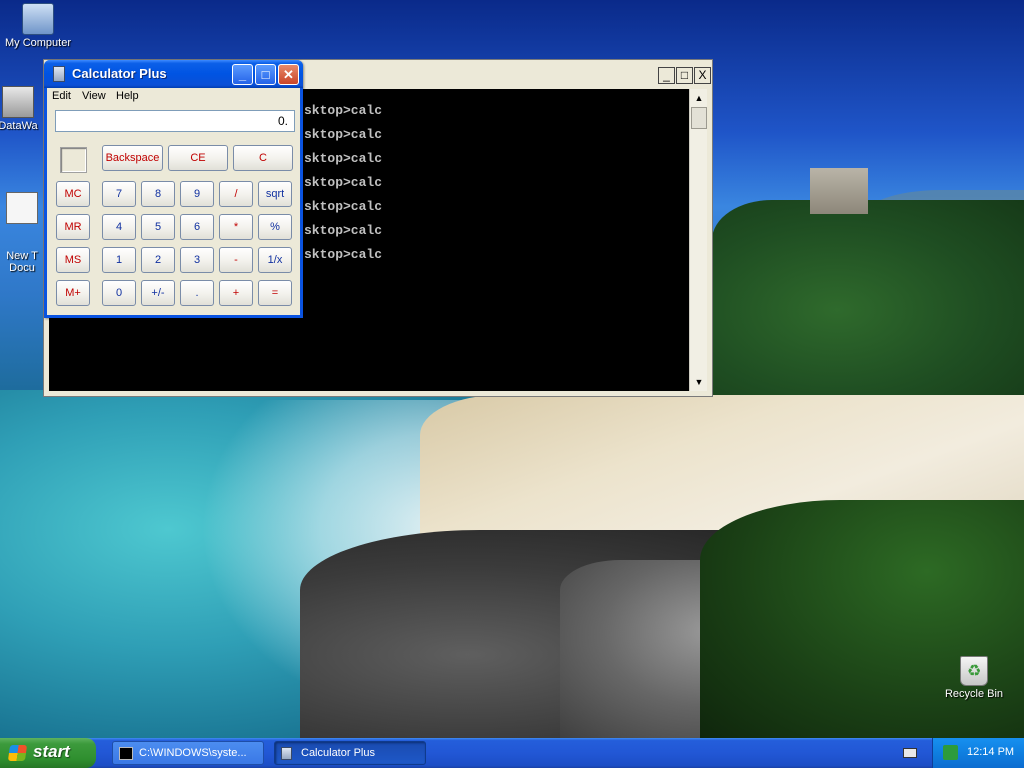 Image resolution: width=1024 pixels, height=768 pixels. Describe the element at coordinates (38, 43) in the screenshot. I see `desktop-icon-label: My Computer` at that location.